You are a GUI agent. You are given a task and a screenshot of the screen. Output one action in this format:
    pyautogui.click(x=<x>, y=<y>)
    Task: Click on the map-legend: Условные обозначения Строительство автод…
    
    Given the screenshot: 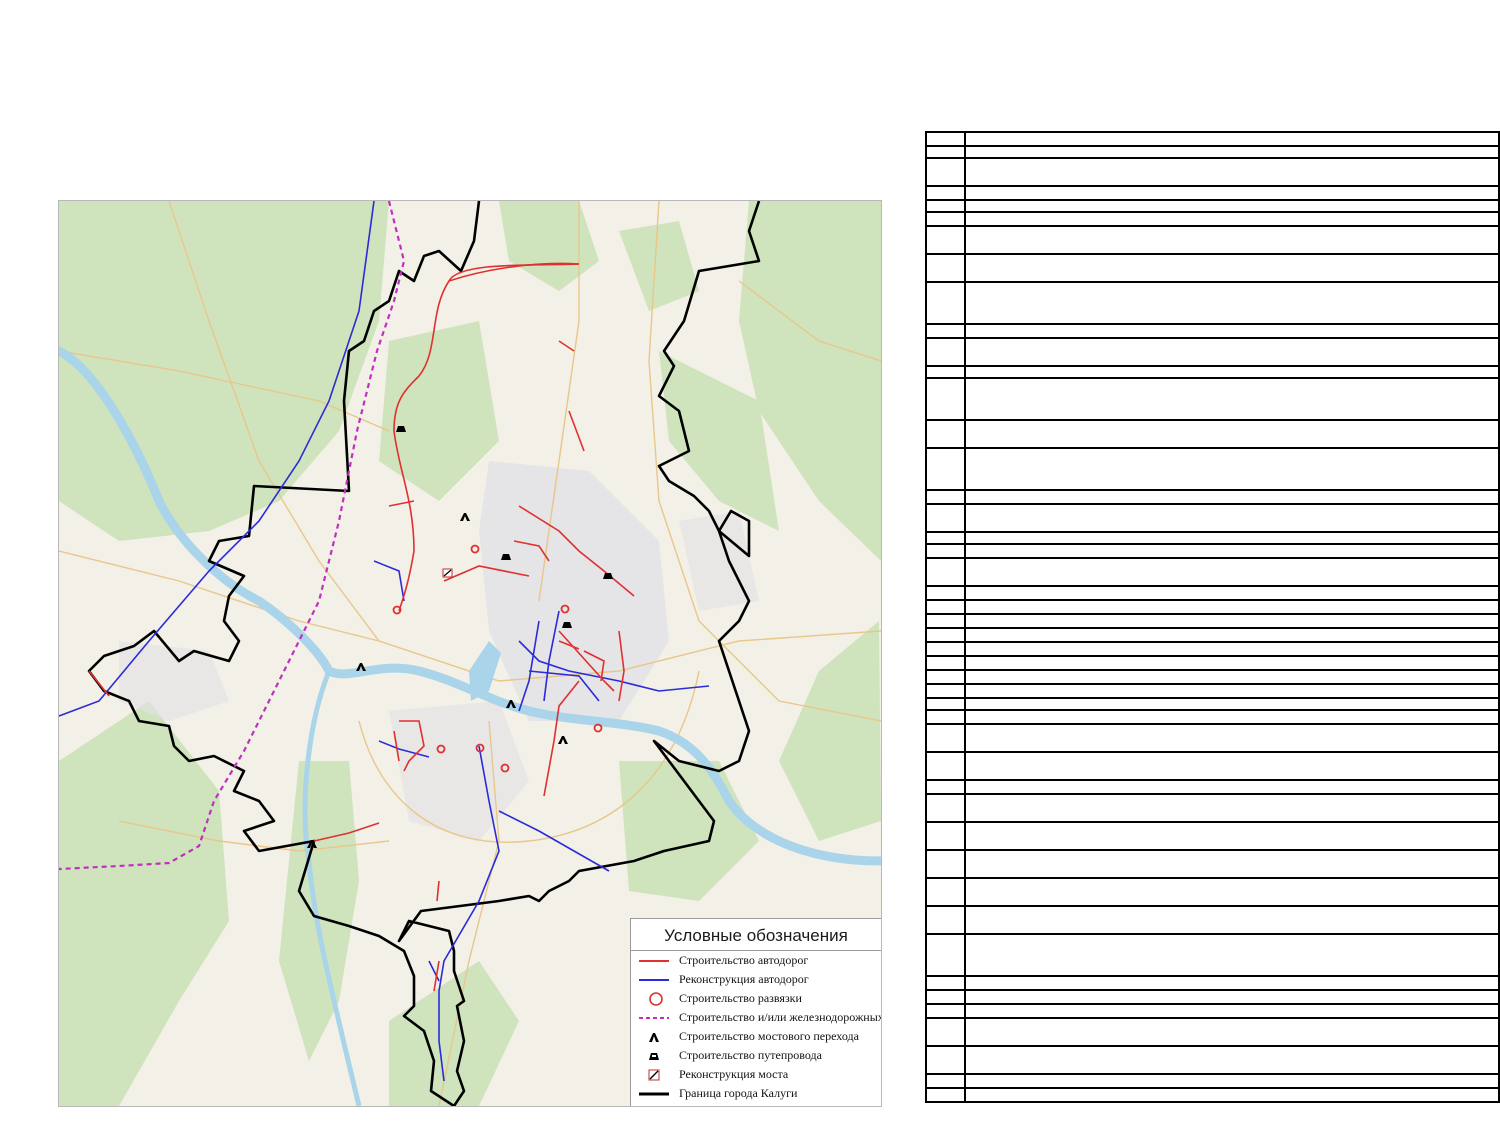 What is the action you would take?
    pyautogui.click(x=755, y=1012)
    